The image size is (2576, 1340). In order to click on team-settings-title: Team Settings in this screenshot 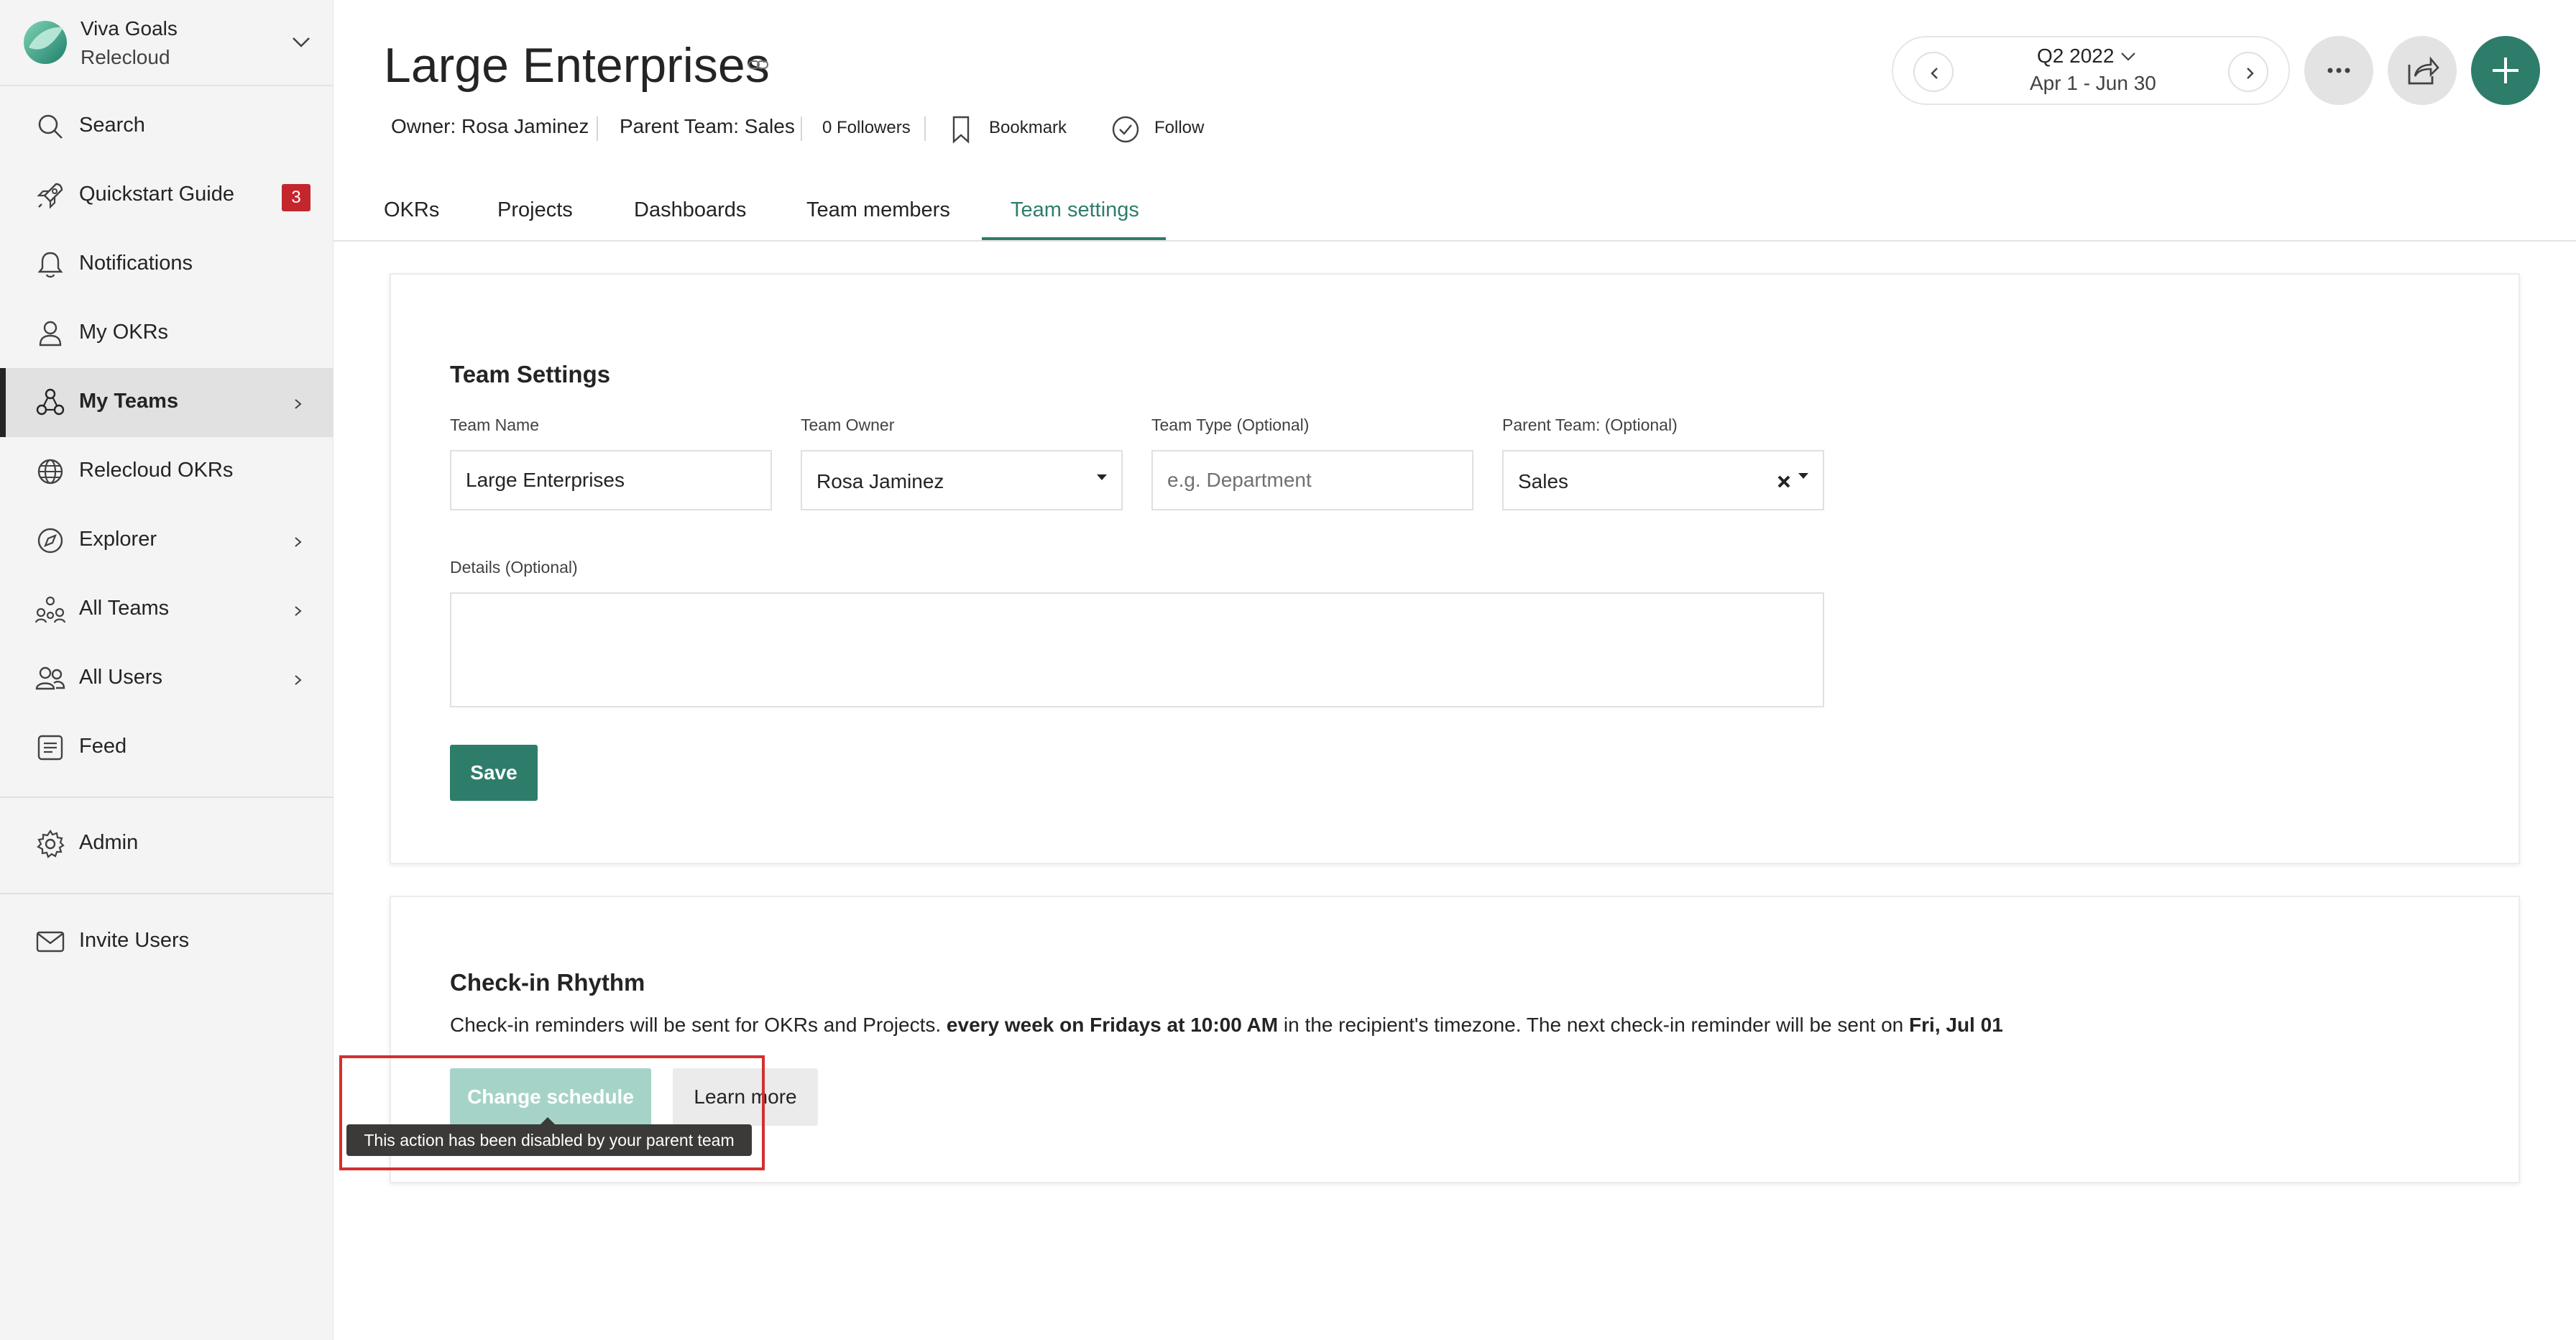, I will do `click(530, 374)`.